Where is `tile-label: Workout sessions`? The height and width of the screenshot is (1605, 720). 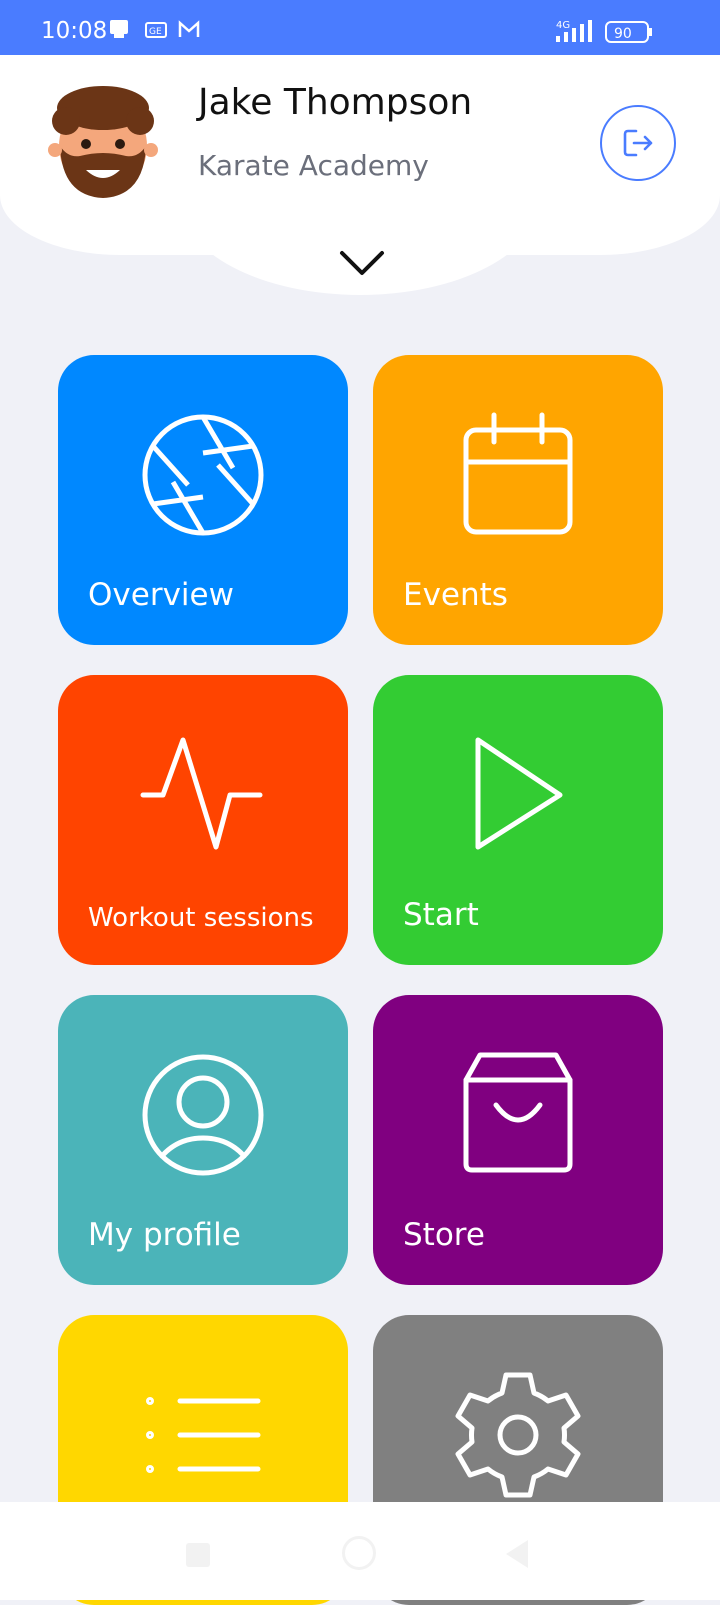 tile-label: Workout sessions is located at coordinates (201, 918).